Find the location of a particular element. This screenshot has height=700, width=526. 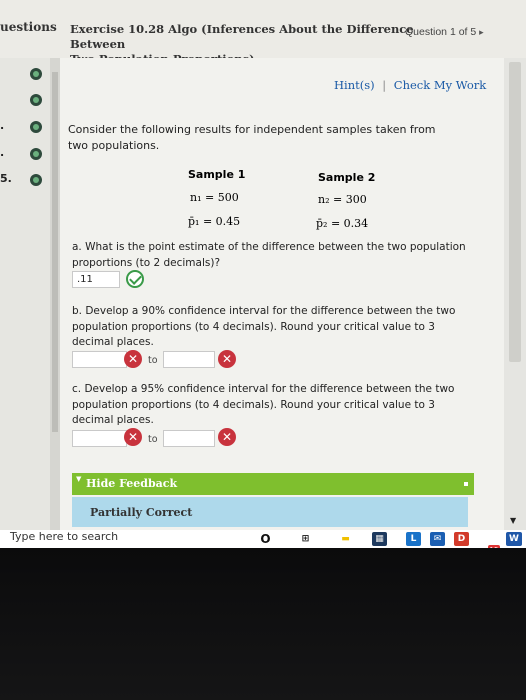

part-c-to-label: to is located at coordinates (153, 439).